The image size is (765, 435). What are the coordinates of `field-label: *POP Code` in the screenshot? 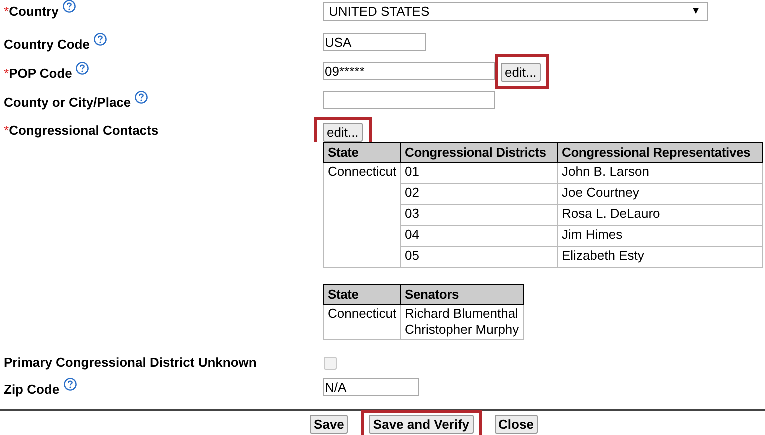 It's located at (38, 73).